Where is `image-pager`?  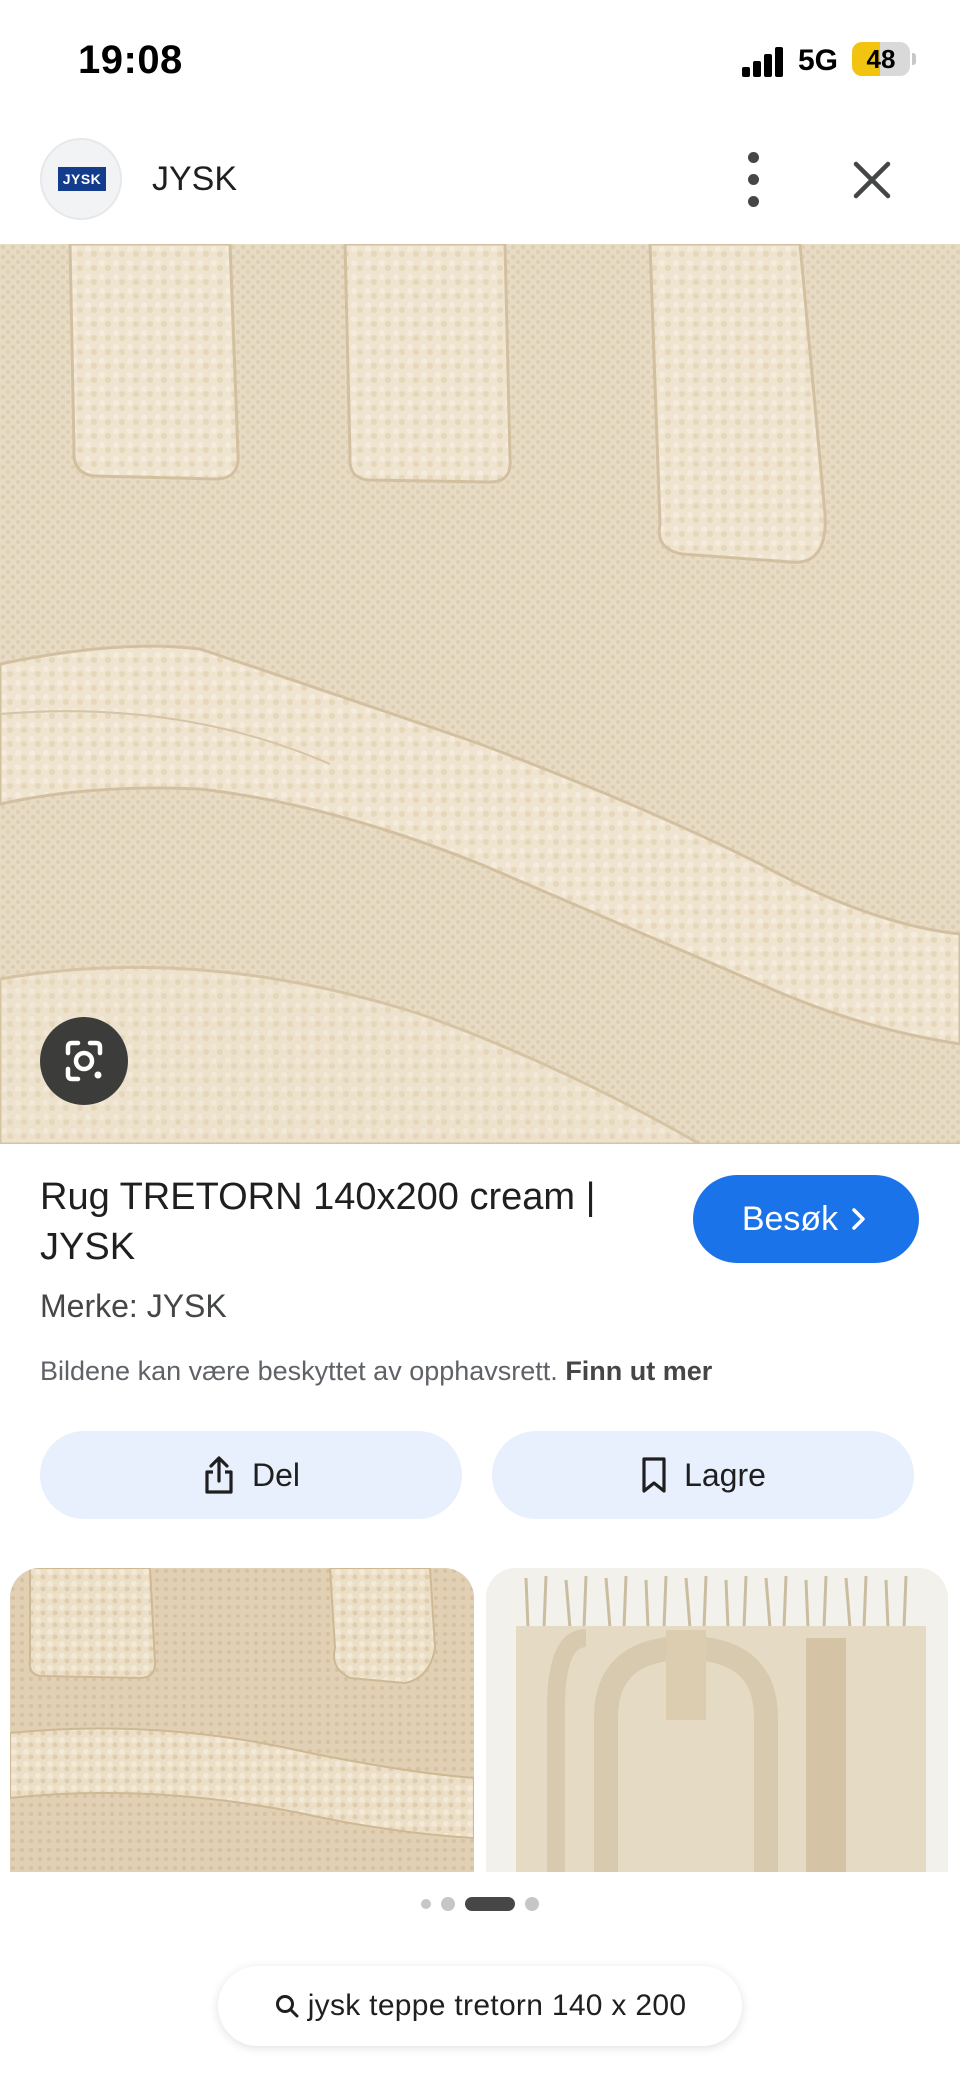 image-pager is located at coordinates (480, 1904).